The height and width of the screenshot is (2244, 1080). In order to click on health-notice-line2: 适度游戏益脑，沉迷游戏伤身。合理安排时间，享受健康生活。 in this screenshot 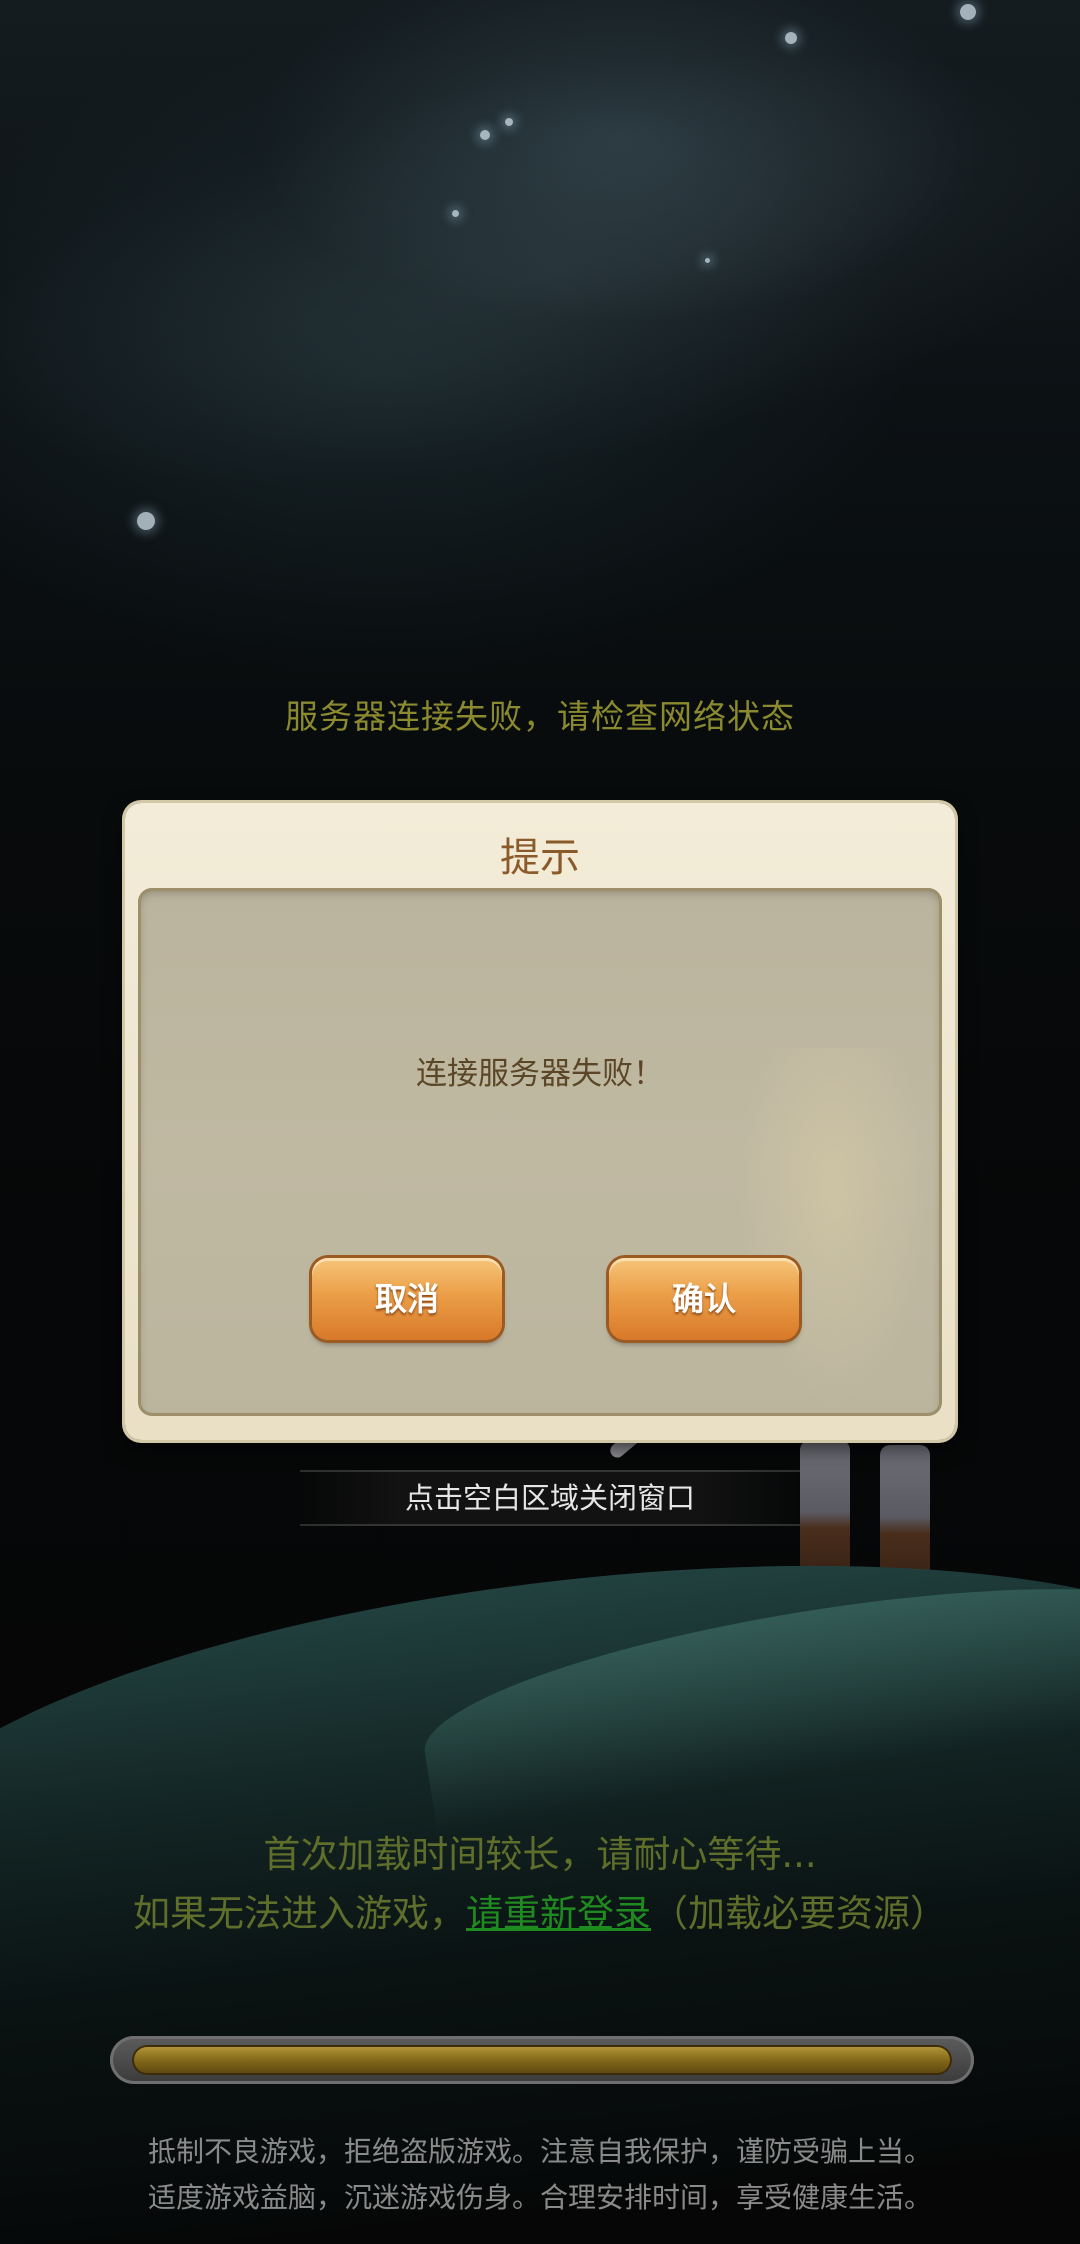, I will do `click(539, 2197)`.